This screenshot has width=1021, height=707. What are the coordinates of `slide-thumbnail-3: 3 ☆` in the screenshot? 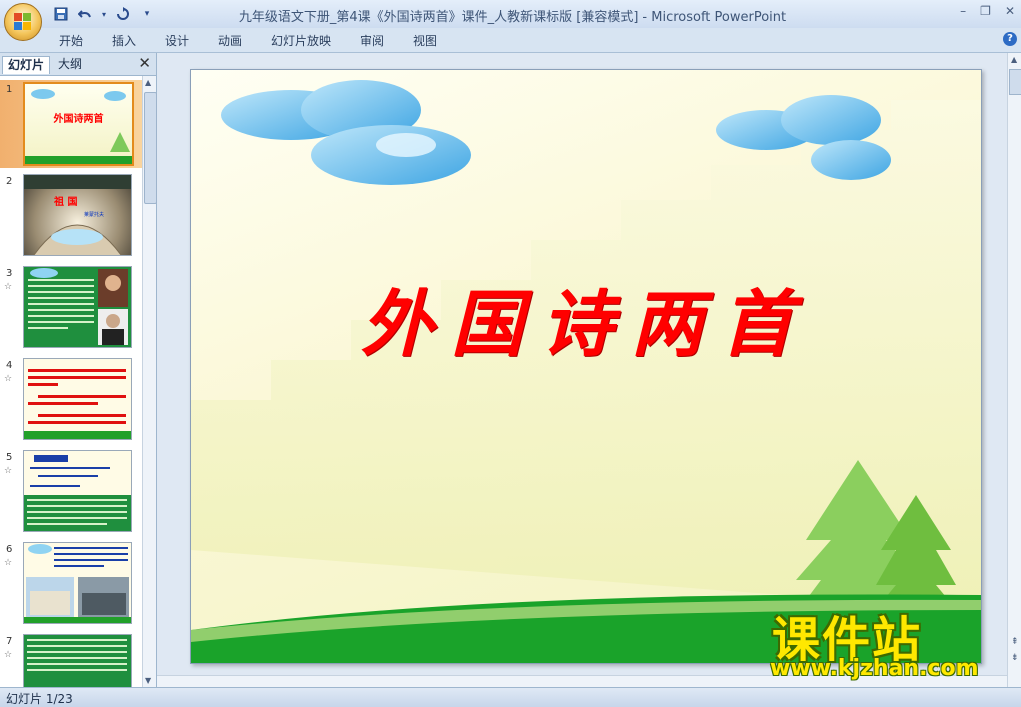 It's located at (71, 308).